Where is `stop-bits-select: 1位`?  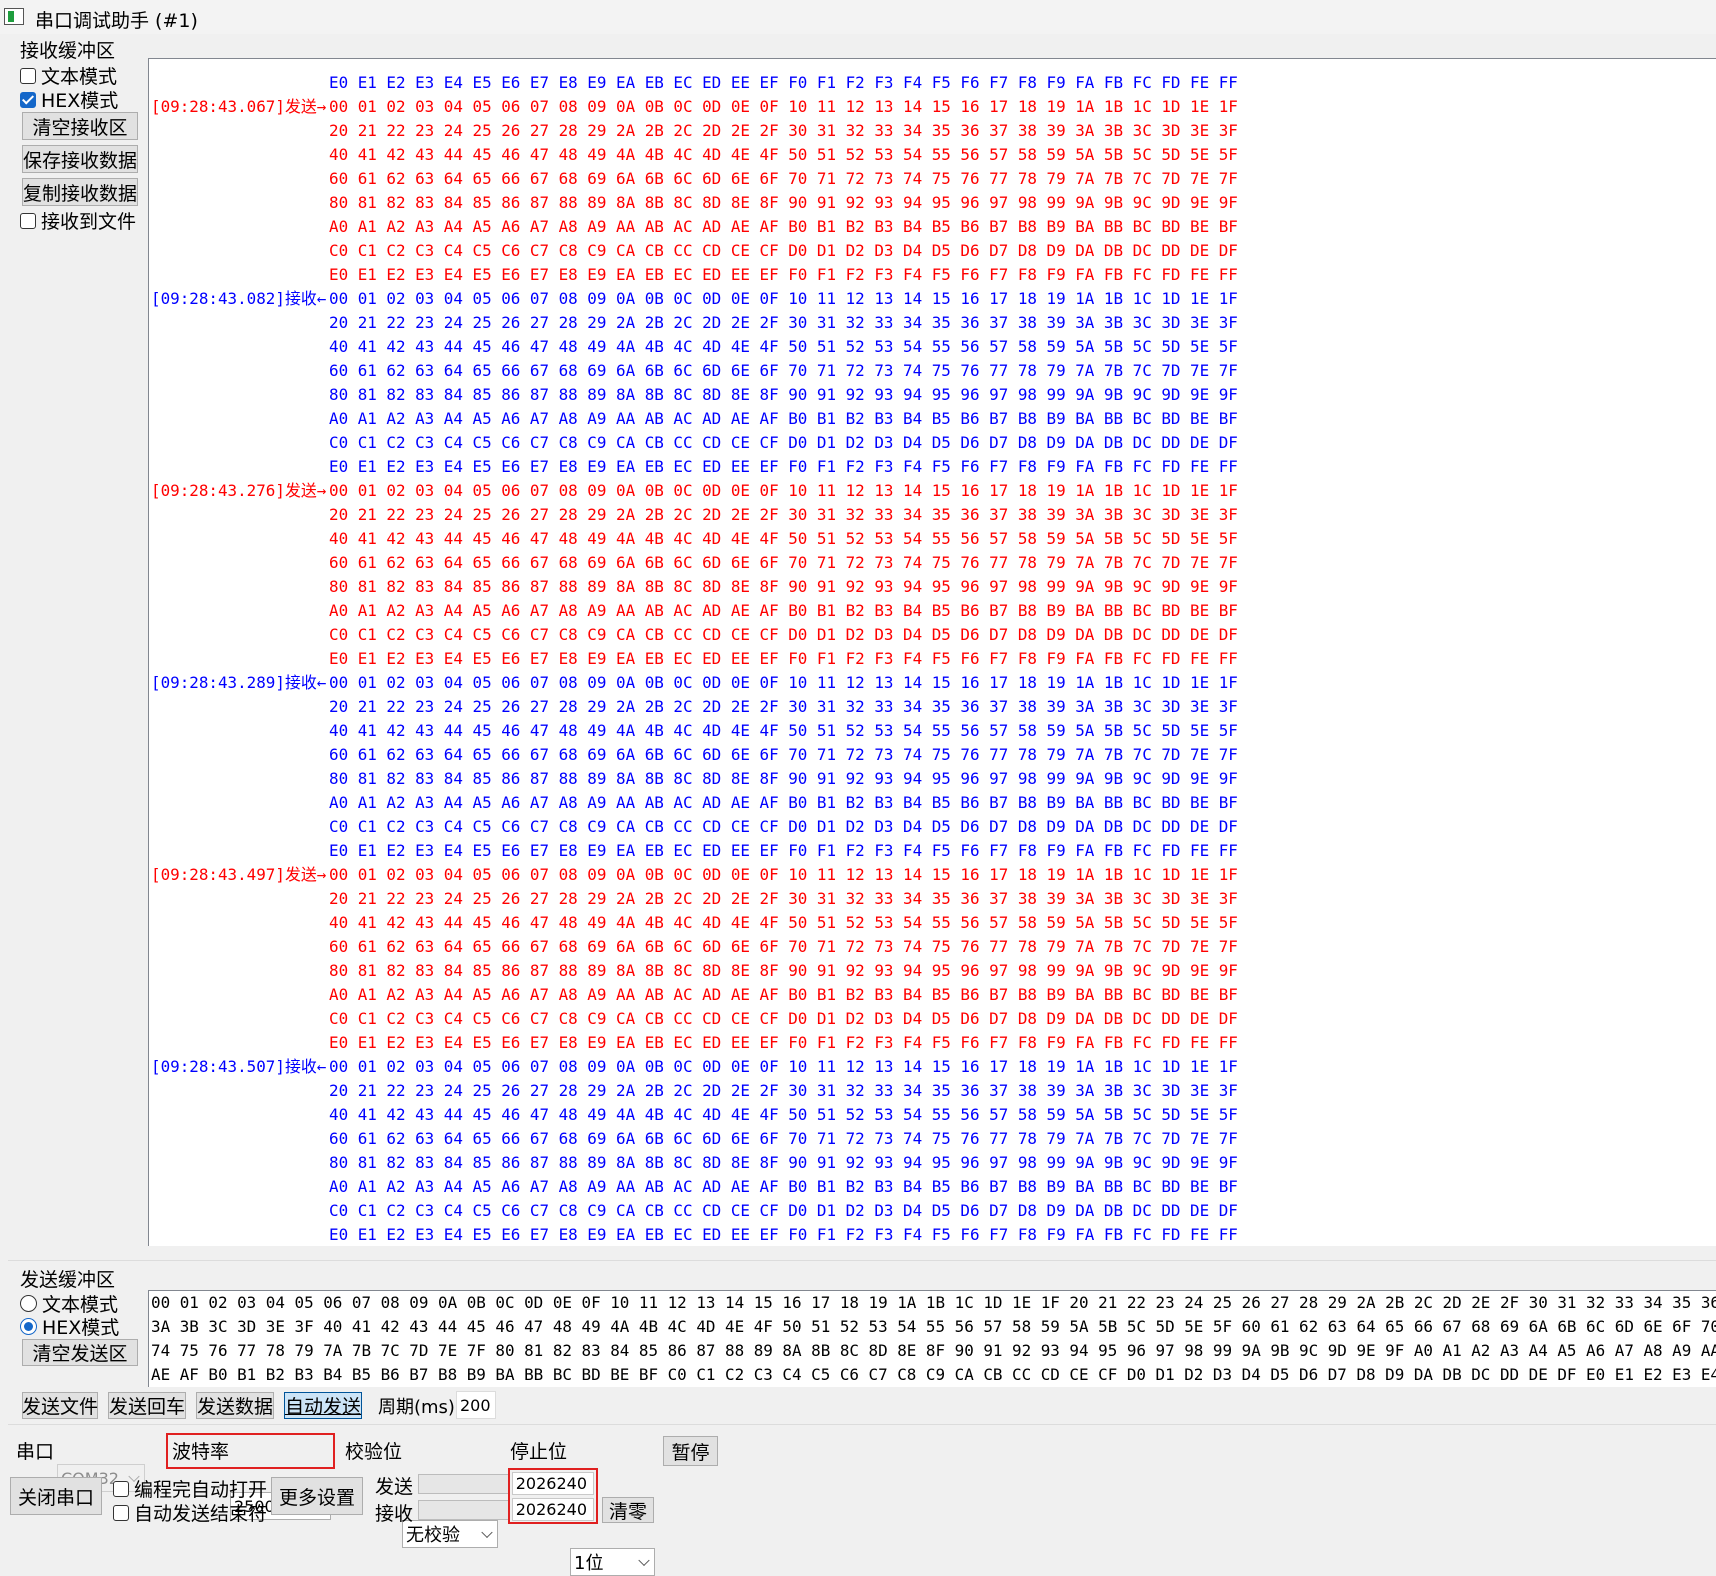 stop-bits-select: 1位 is located at coordinates (612, 1562).